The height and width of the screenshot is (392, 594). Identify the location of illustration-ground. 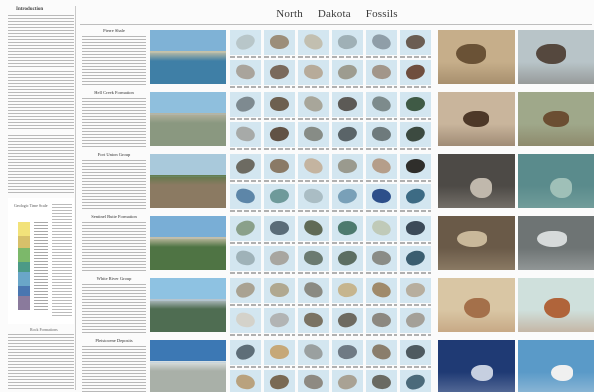
(476, 135).